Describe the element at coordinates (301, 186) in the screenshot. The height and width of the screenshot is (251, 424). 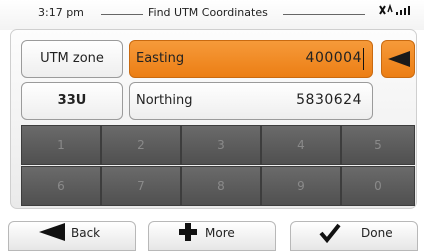
I see `key-9: 9` at that location.